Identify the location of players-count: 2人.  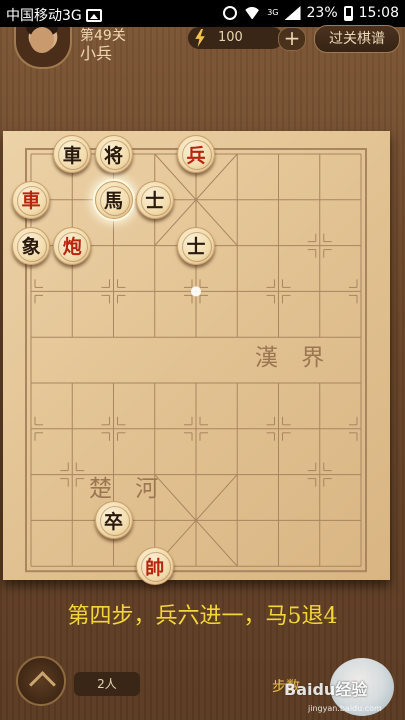
(107, 684).